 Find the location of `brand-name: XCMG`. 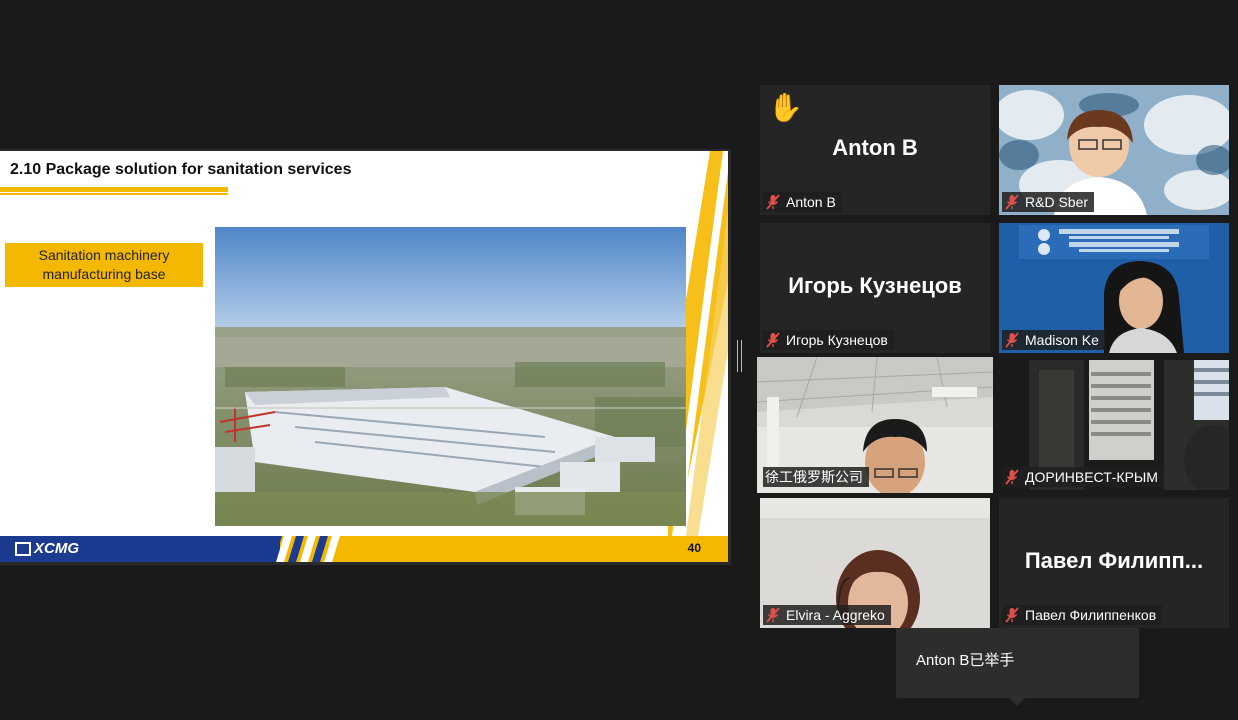

brand-name: XCMG is located at coordinates (56, 548).